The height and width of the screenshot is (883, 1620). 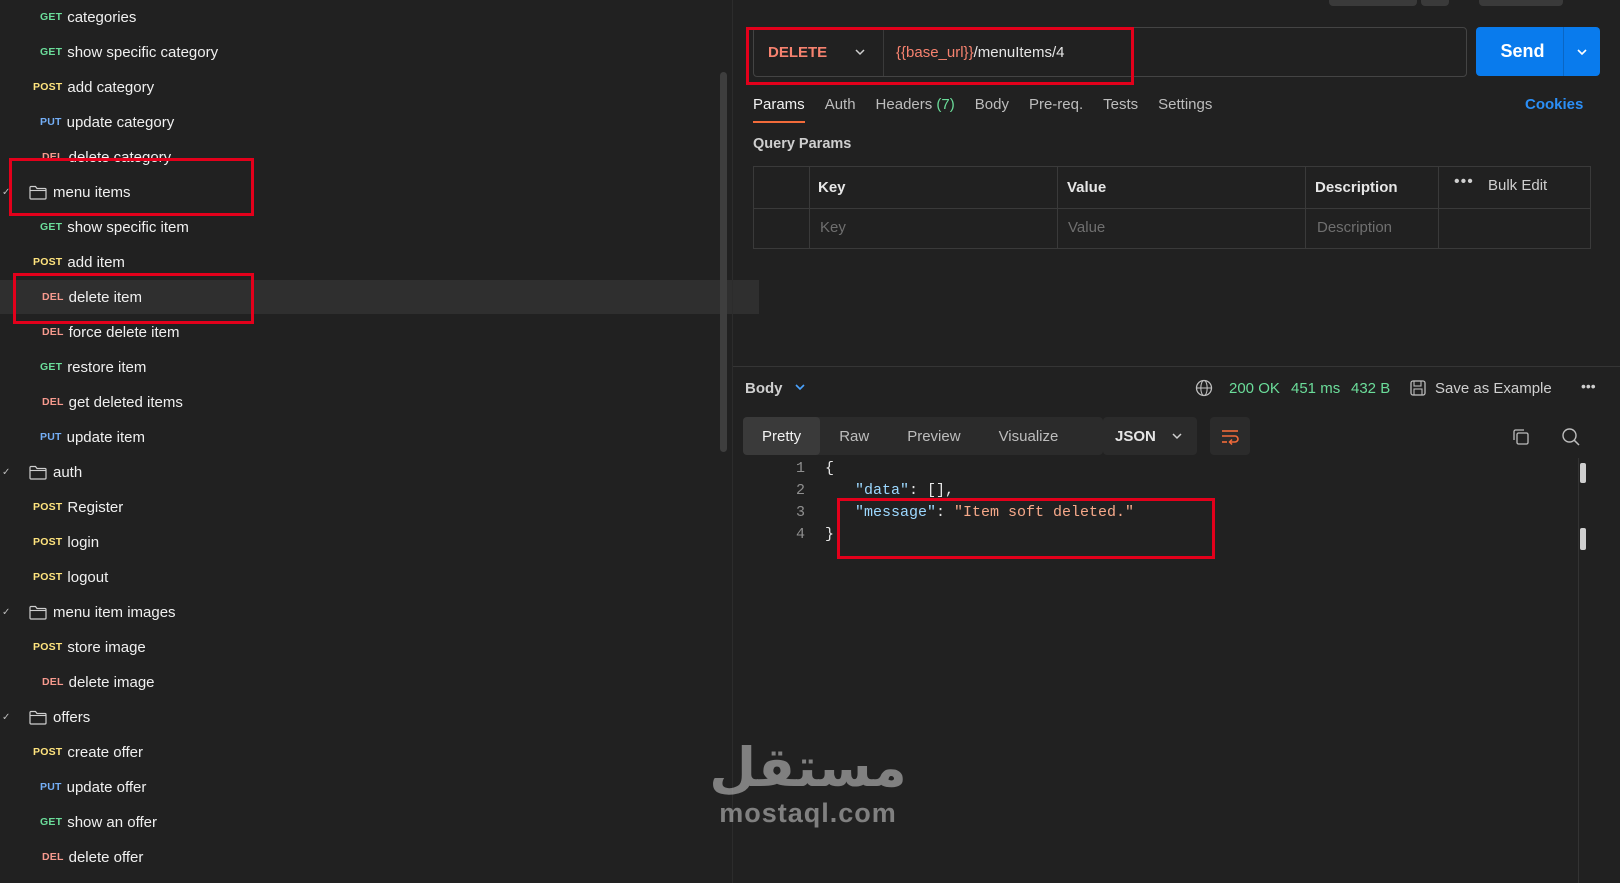 I want to click on url-input: {{base_url}}/menuItems/4, so click(x=974, y=52).